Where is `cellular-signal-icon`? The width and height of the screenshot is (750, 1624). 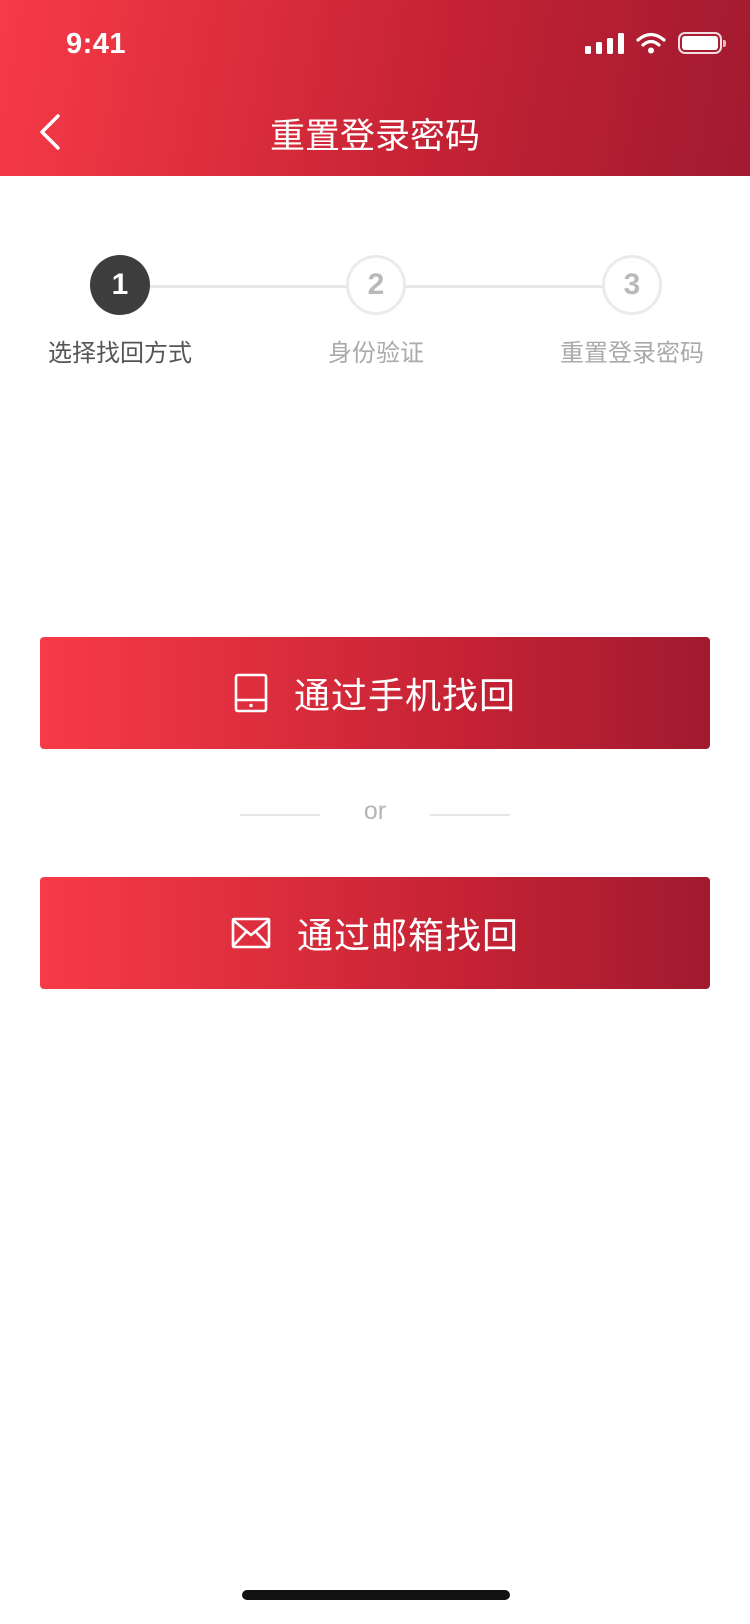 cellular-signal-icon is located at coordinates (604, 43).